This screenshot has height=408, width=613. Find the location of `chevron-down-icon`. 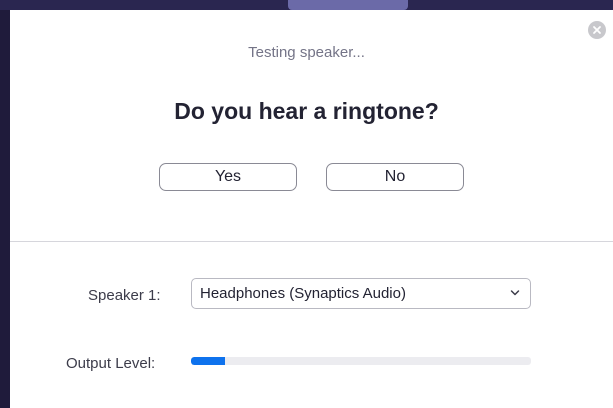

chevron-down-icon is located at coordinates (515, 293).